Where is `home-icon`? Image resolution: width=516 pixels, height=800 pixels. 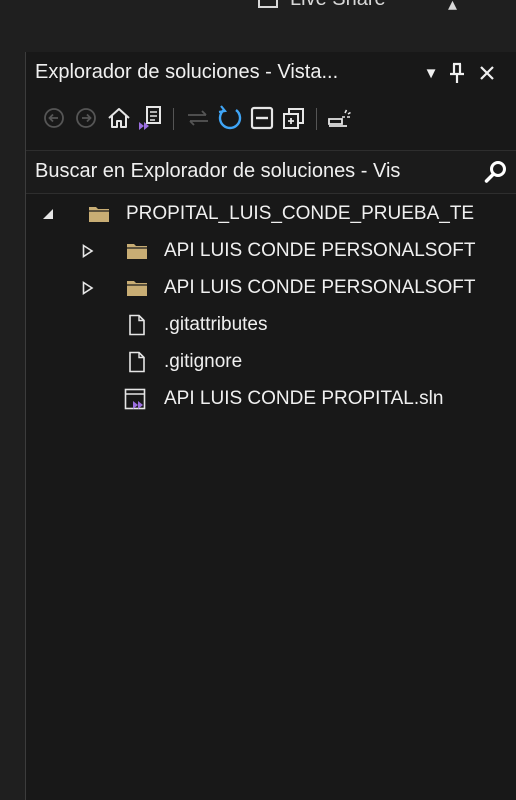 home-icon is located at coordinates (119, 118).